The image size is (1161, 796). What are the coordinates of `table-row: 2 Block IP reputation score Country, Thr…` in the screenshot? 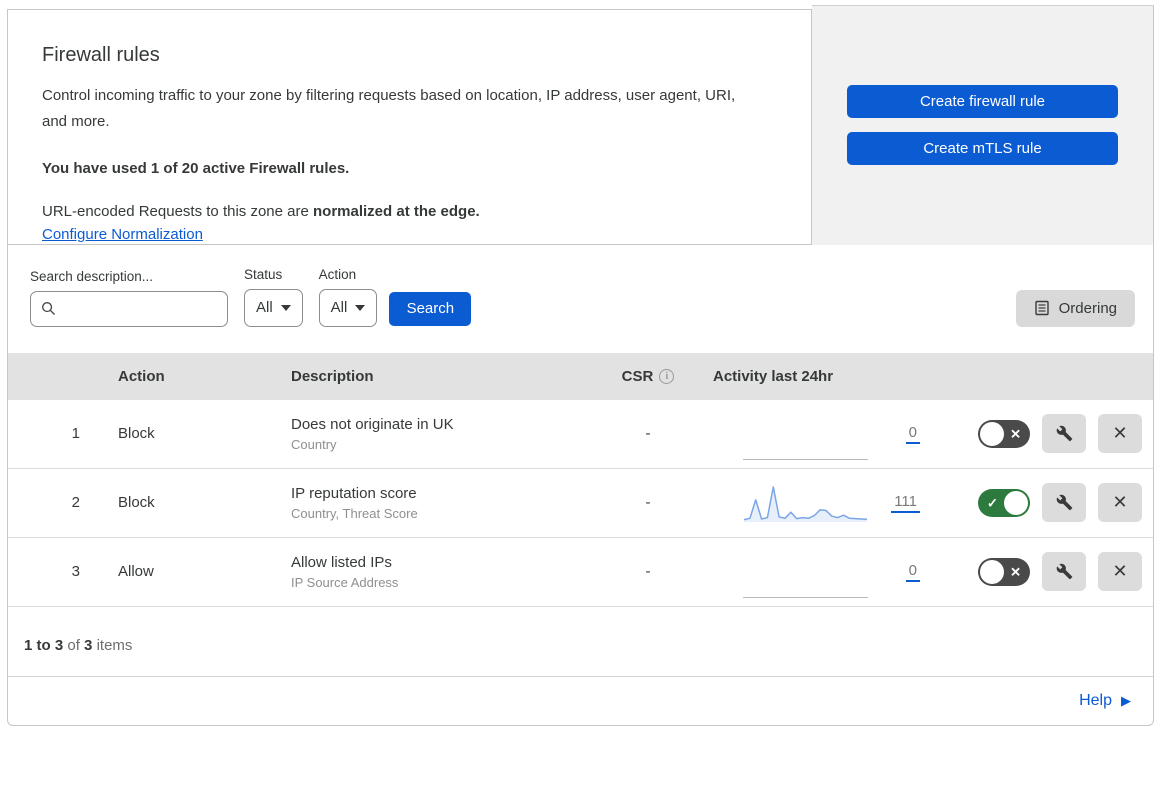 It's located at (580, 503).